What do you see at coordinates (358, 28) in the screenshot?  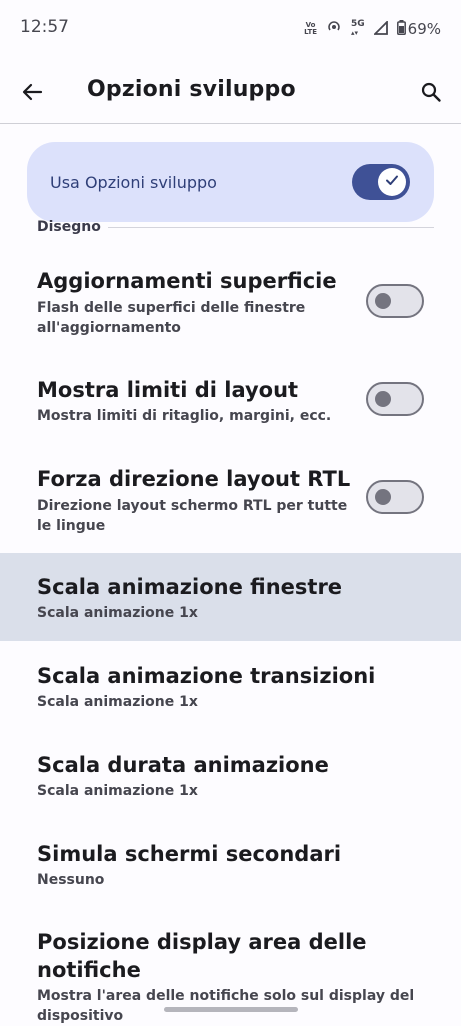 I see `5g-signal-icon: 5G ▴▾` at bounding box center [358, 28].